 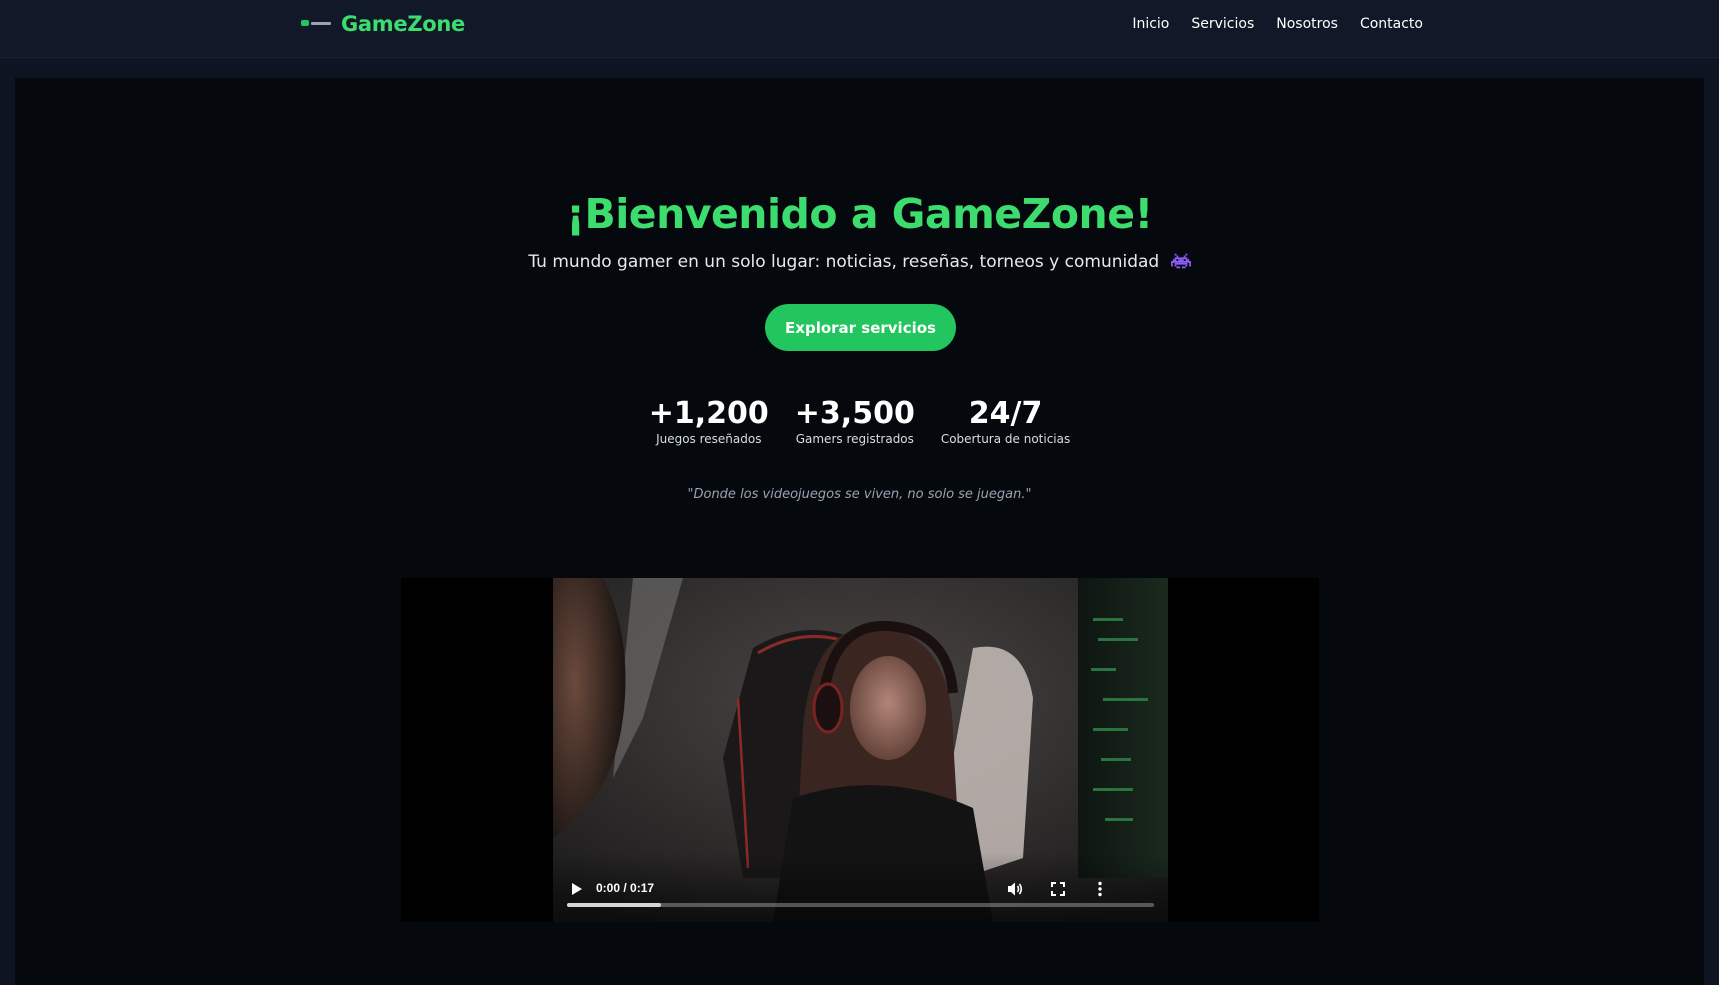 I want to click on stat-label: Juegos reseñados, so click(x=709, y=439).